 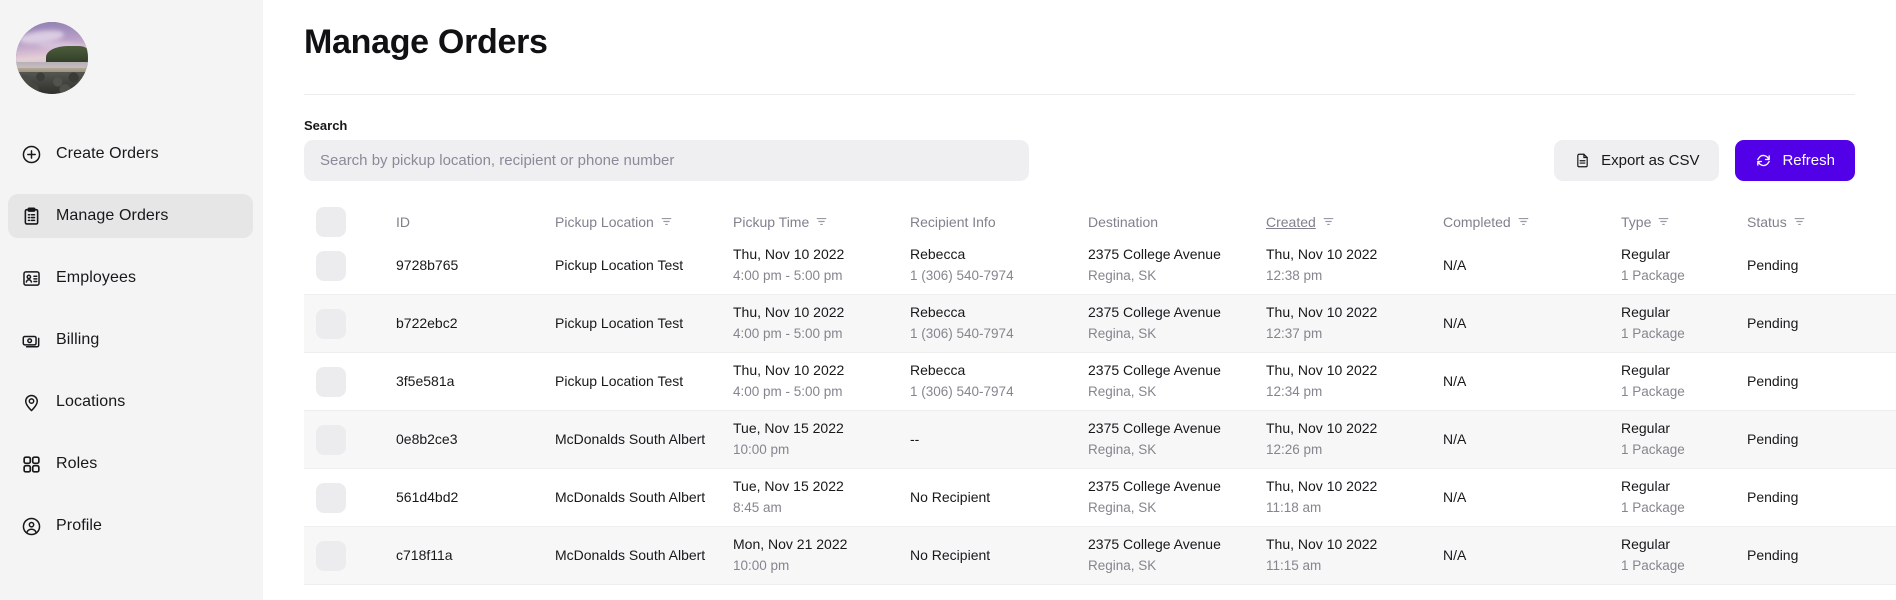 What do you see at coordinates (1821, 497) in the screenshot?
I see `cell-status: Pending` at bounding box center [1821, 497].